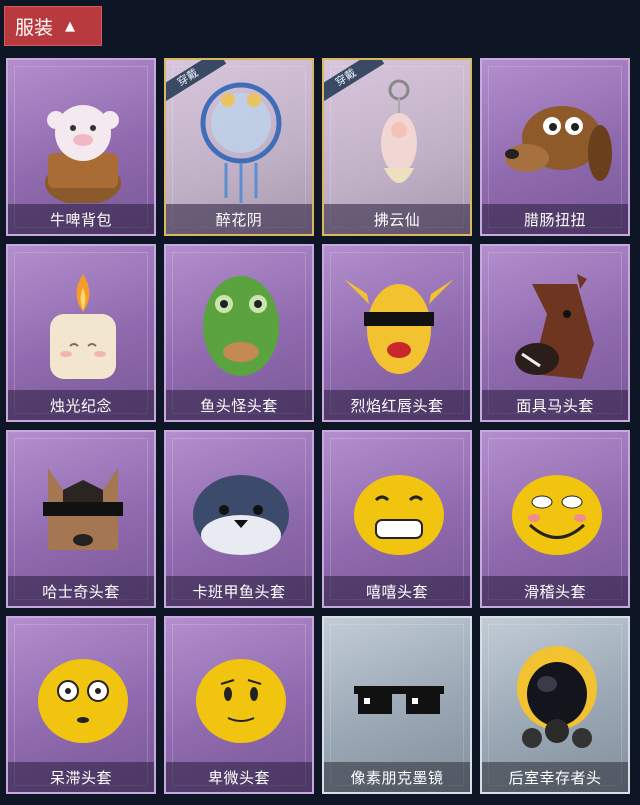 The image size is (640, 805). What do you see at coordinates (83, 509) in the screenshot?
I see `husky-head-mask-icon` at bounding box center [83, 509].